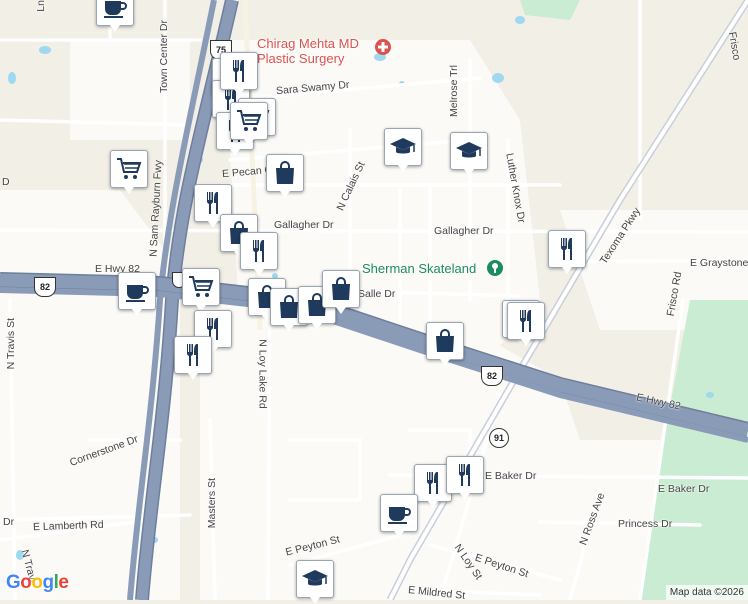 Image resolution: width=748 pixels, height=604 pixels. I want to click on place-label-sherman-skateland: Sherman Skateland, so click(419, 268).